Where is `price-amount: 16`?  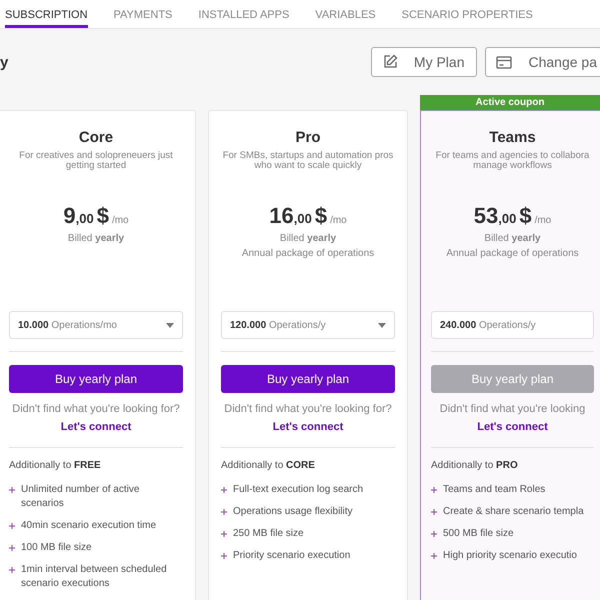
price-amount: 16 is located at coordinates (281, 216).